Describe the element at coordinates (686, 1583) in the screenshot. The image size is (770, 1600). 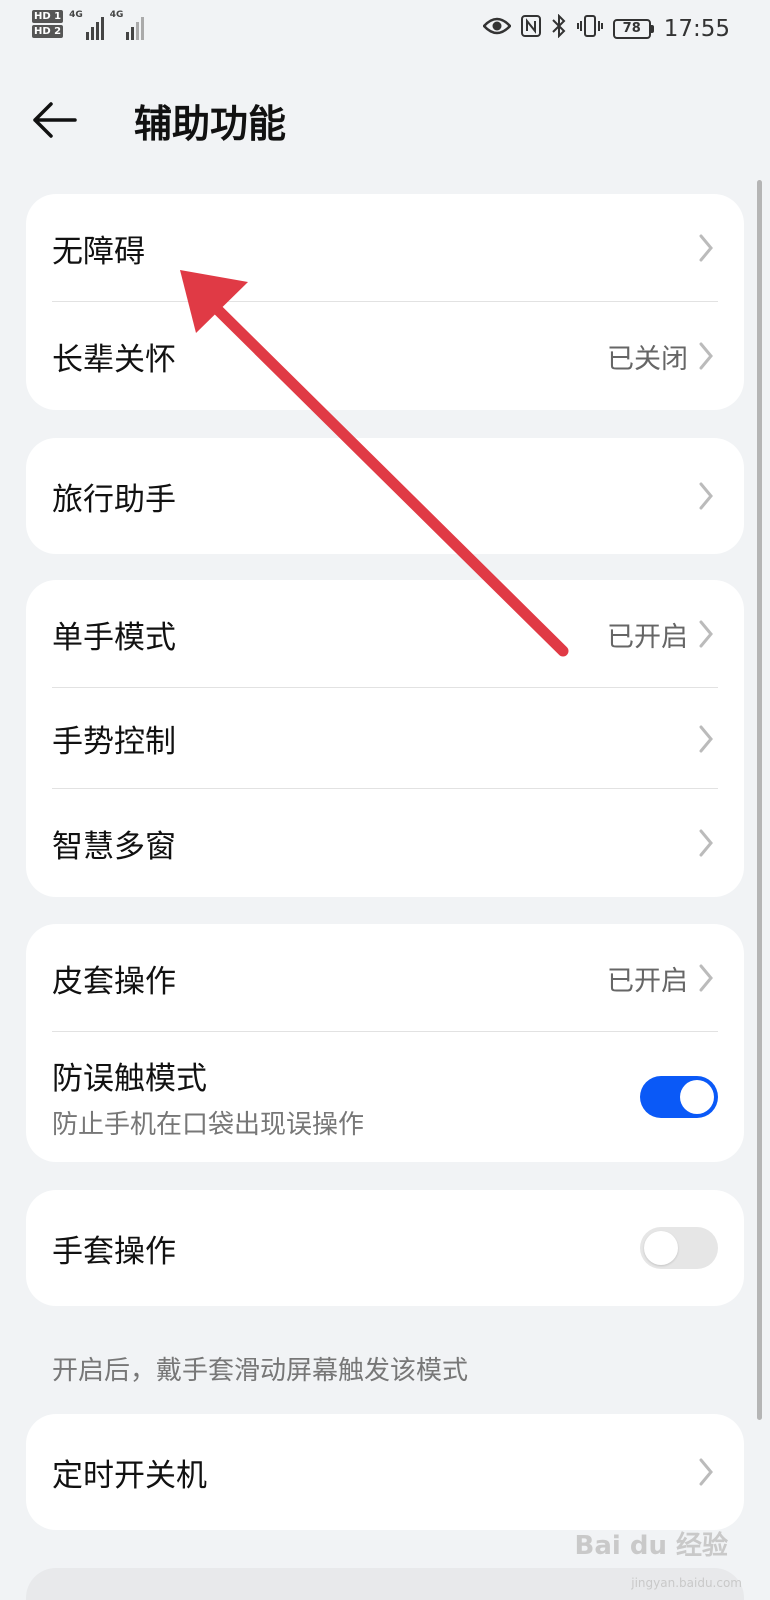
I see `baidu-watermark-url: jingyan.baidu.com` at that location.